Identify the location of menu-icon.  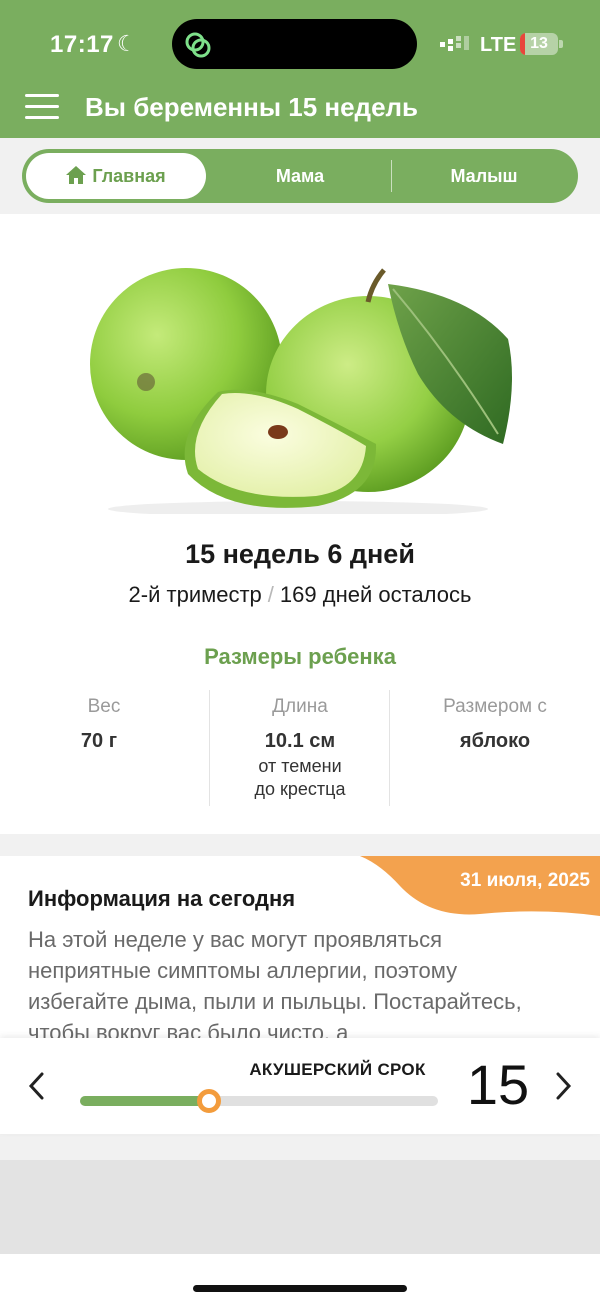
(42, 107).